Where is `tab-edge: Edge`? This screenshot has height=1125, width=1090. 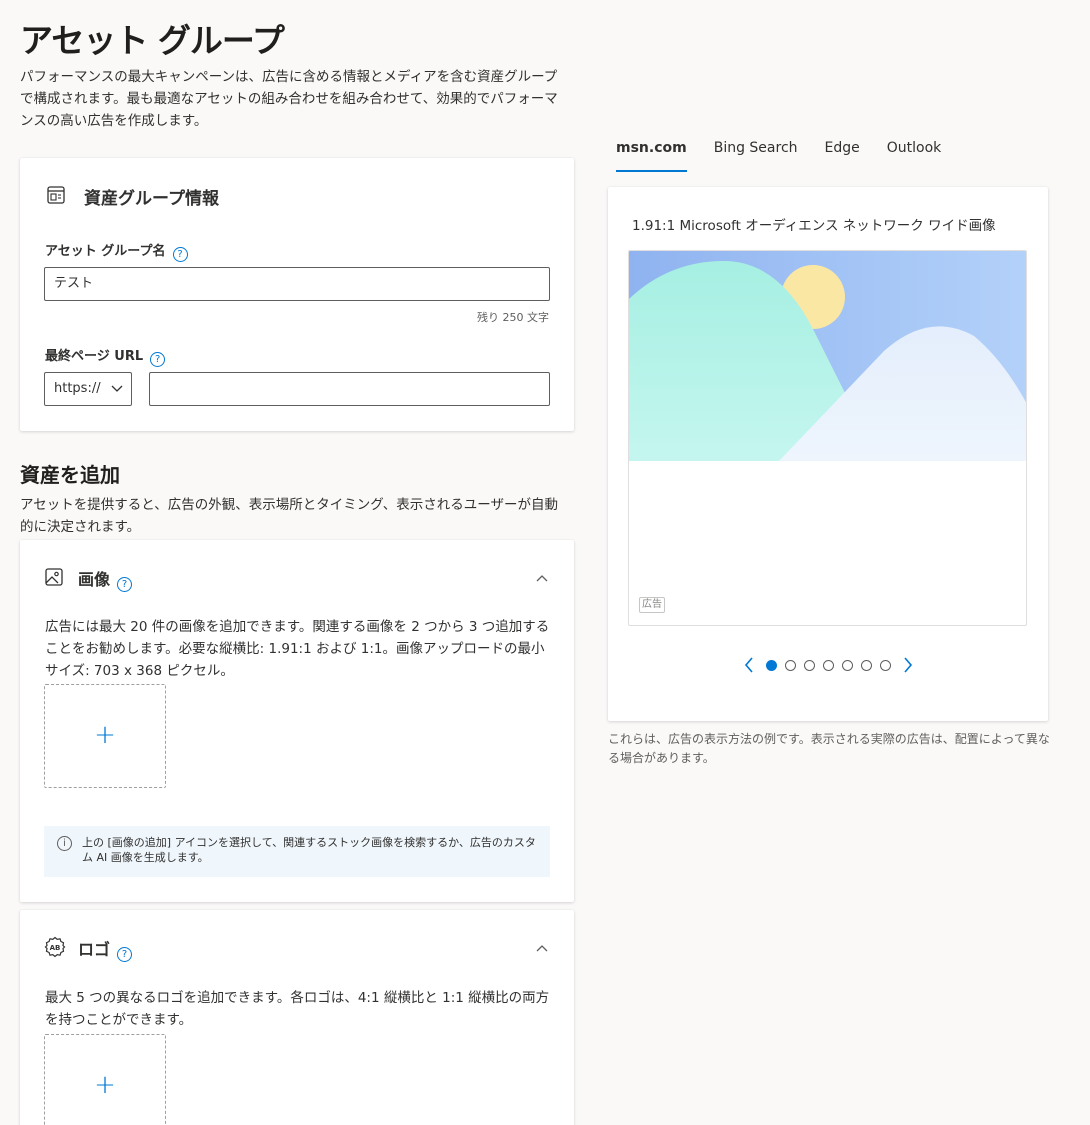
tab-edge: Edge is located at coordinates (842, 156).